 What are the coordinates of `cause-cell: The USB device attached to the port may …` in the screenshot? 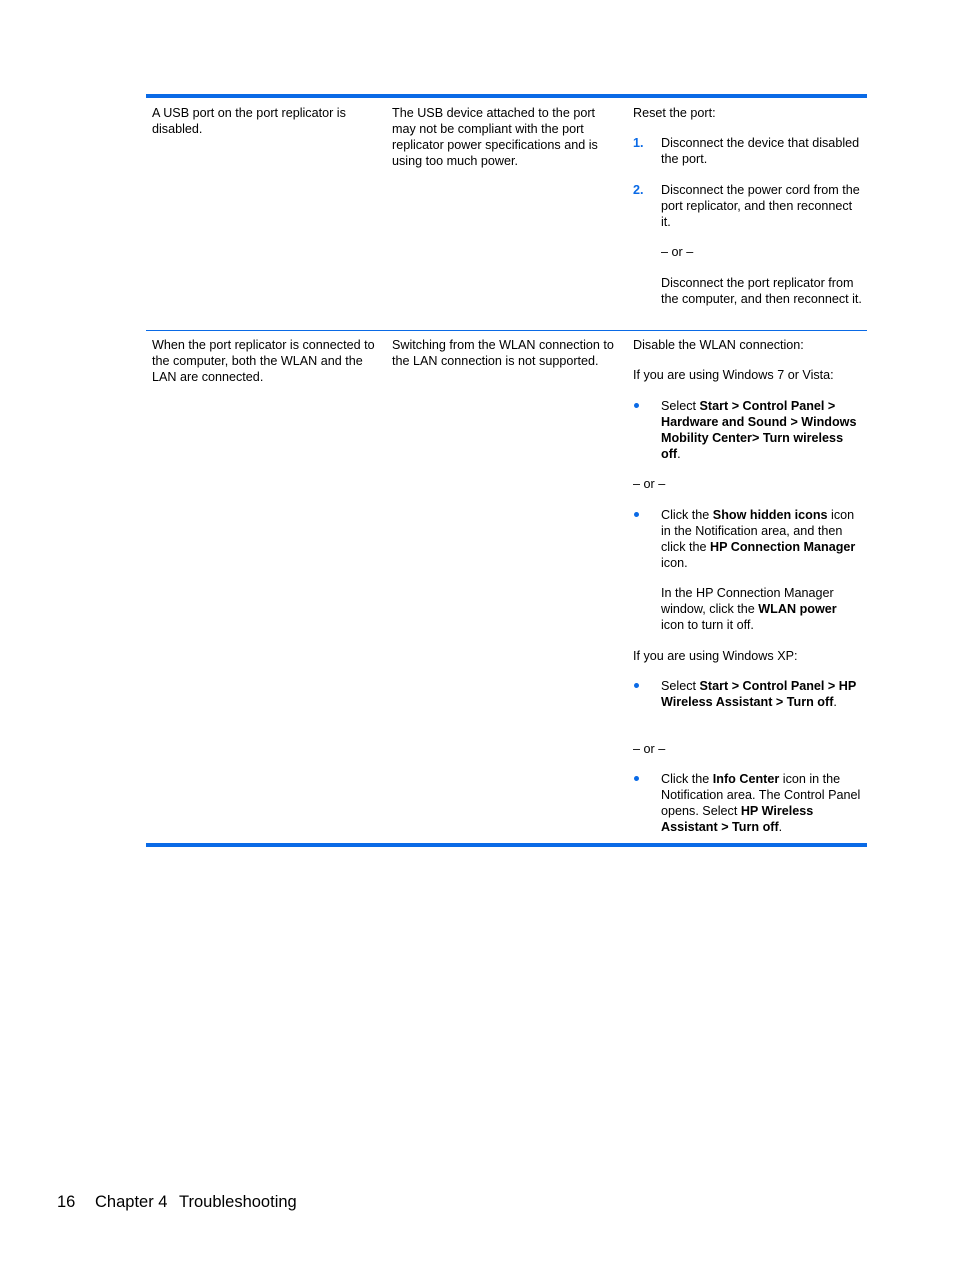 It's located at (495, 137).